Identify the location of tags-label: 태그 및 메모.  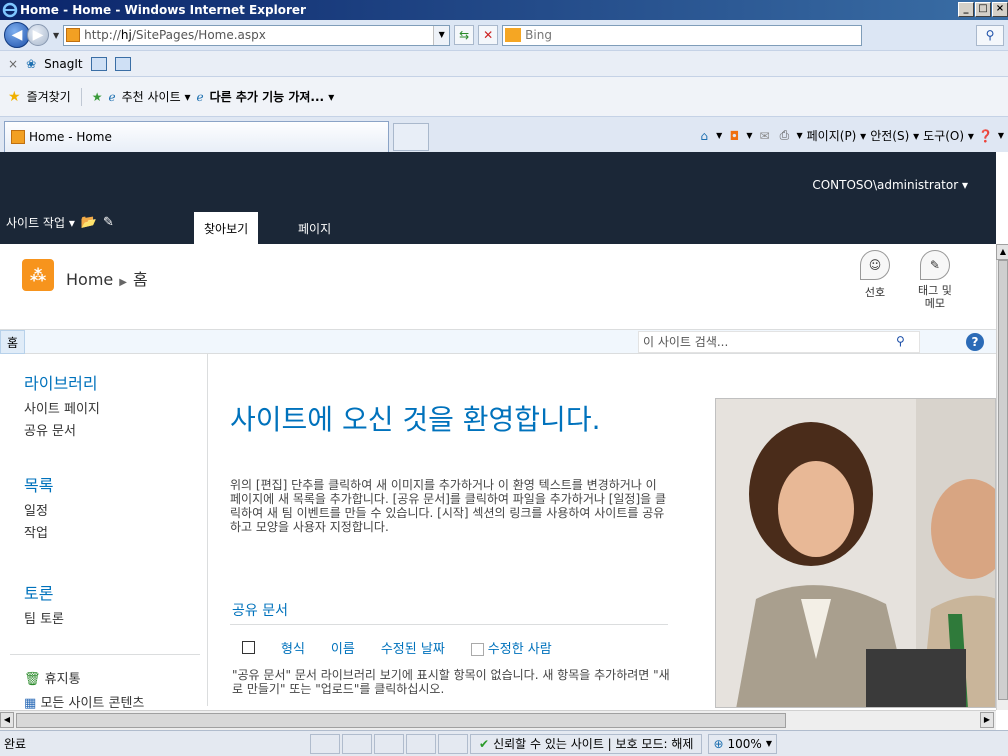
(935, 297).